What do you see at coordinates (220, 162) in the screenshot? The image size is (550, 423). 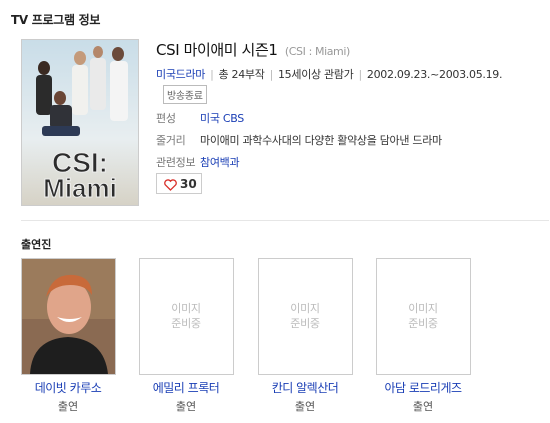 I see `related-link: 참여백과` at bounding box center [220, 162].